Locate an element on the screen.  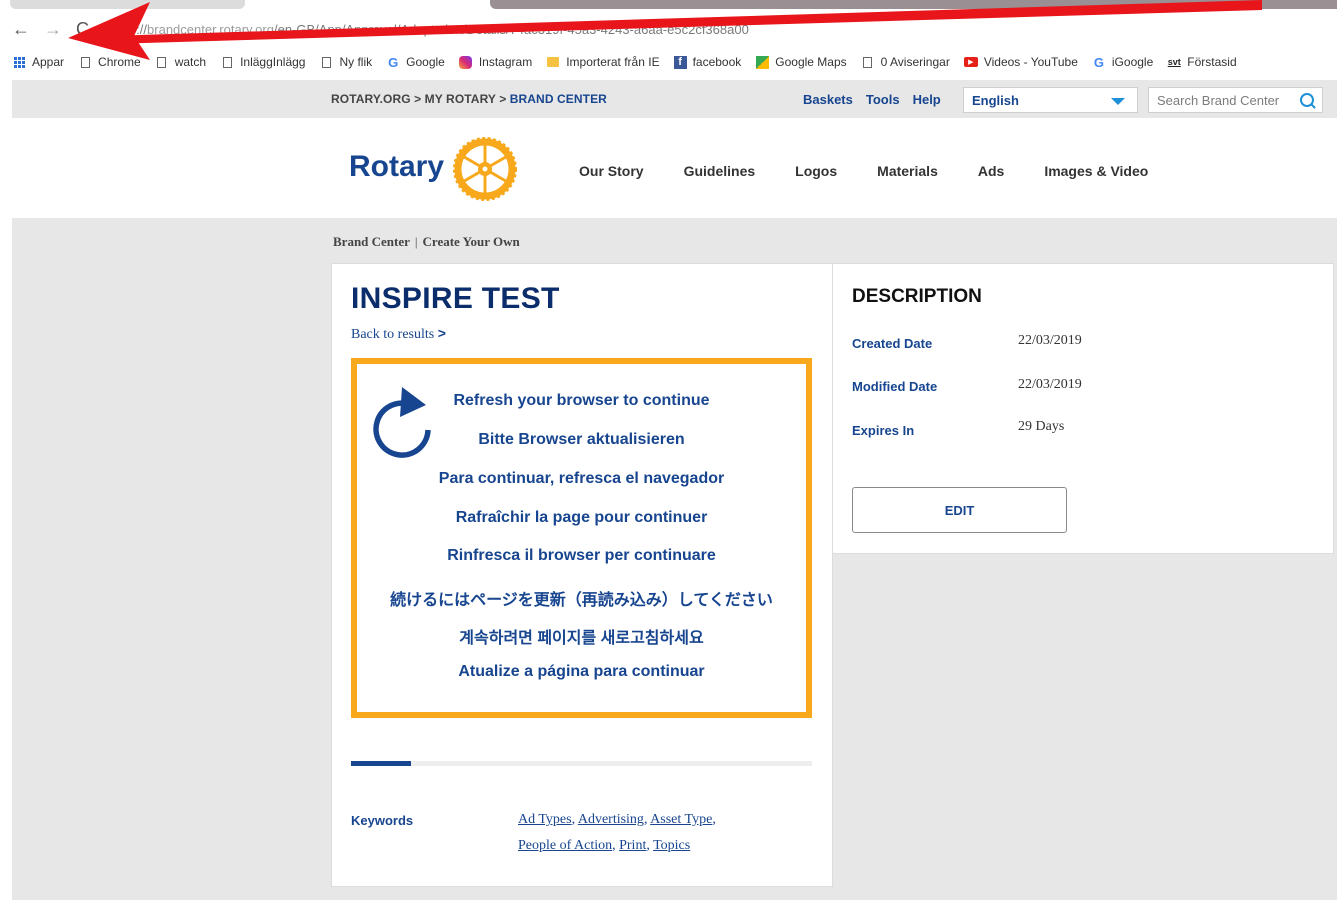
baskets-link: Baskets is located at coordinates (828, 99).